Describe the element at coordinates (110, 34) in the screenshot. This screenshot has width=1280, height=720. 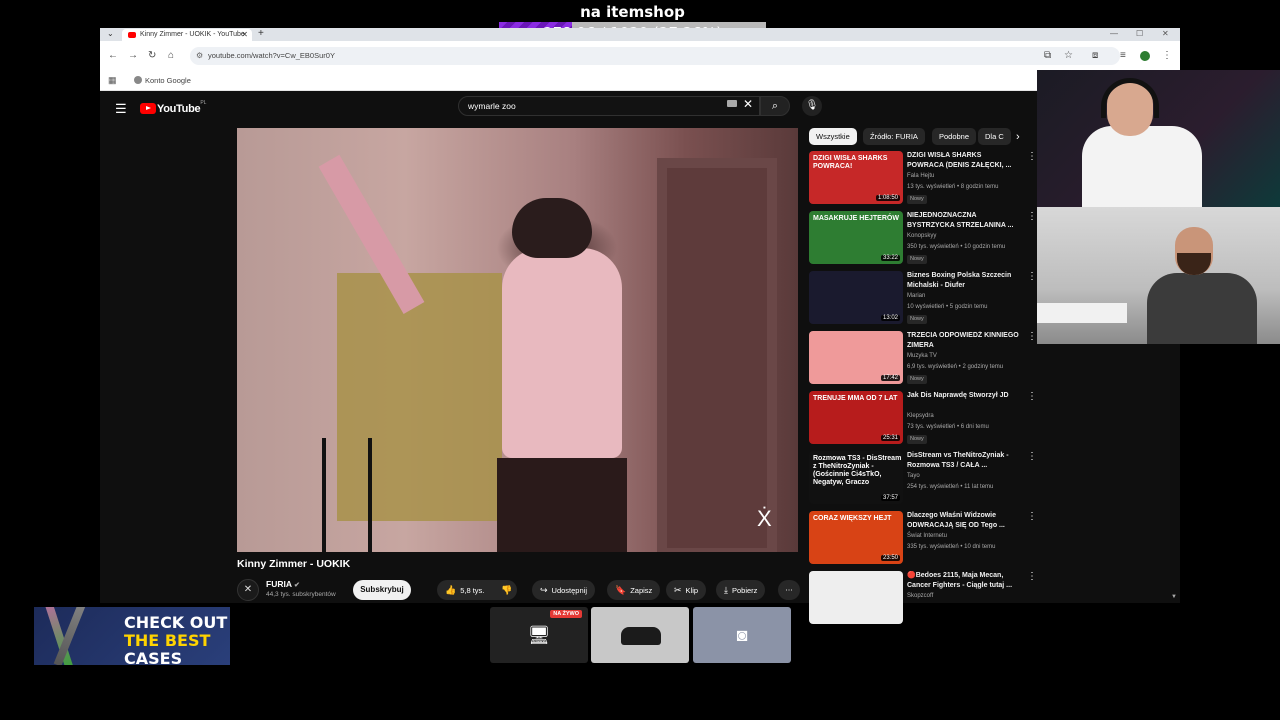
I see `tab-list-icon: ⌄` at that location.